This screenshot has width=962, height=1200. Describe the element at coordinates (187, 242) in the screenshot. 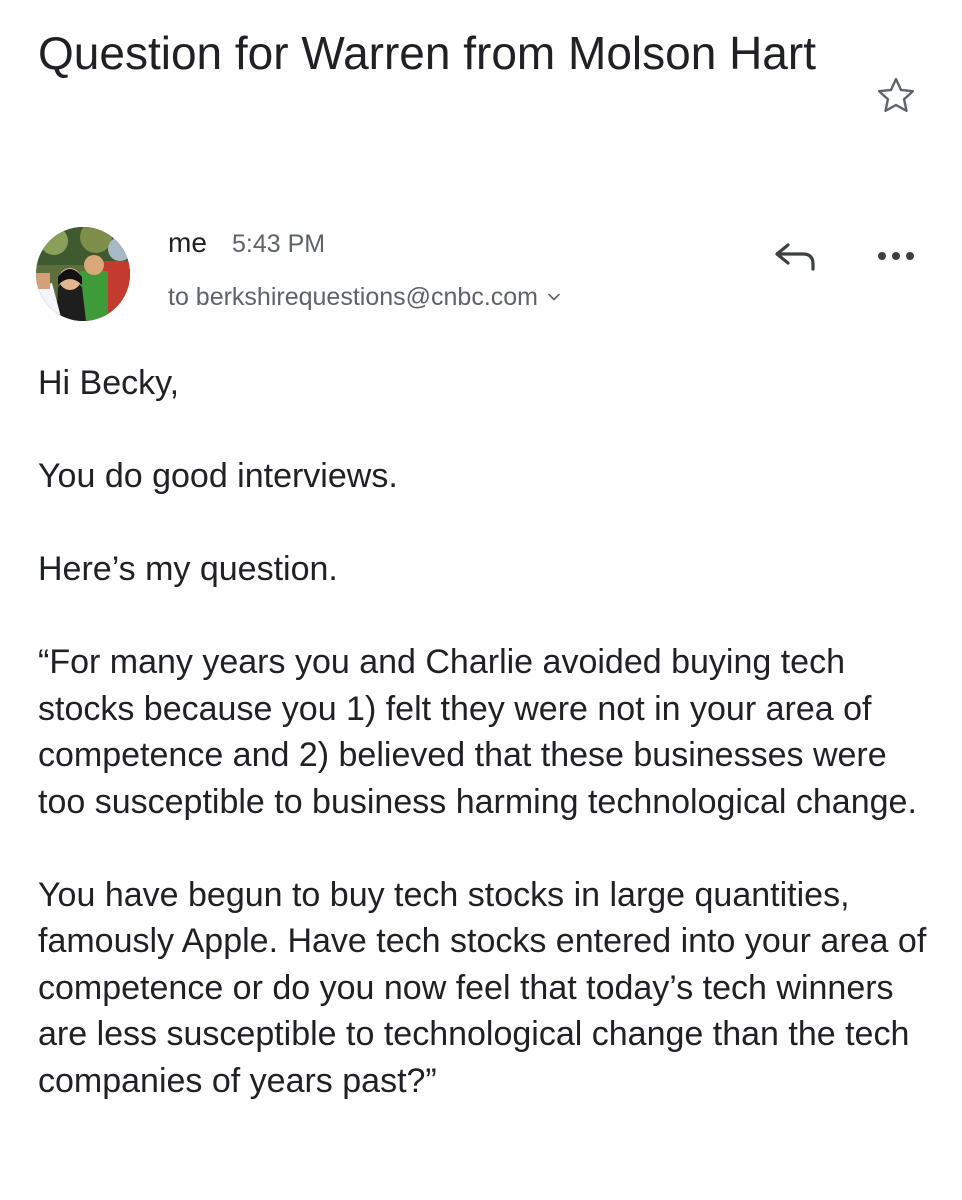

I see `sender-name: me` at that location.